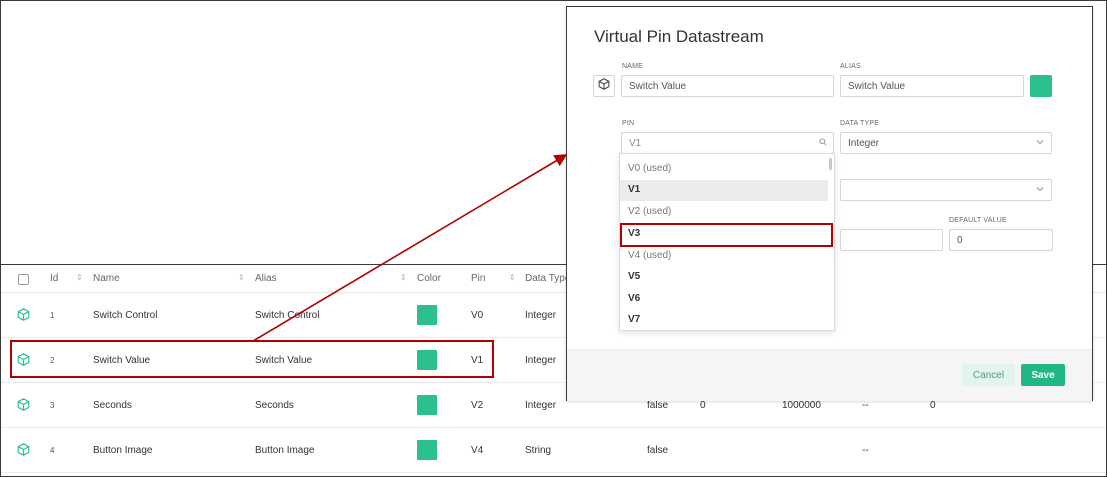  Describe the element at coordinates (724, 256) in the screenshot. I see `dropdown-option-v4: V4 (used)` at that location.